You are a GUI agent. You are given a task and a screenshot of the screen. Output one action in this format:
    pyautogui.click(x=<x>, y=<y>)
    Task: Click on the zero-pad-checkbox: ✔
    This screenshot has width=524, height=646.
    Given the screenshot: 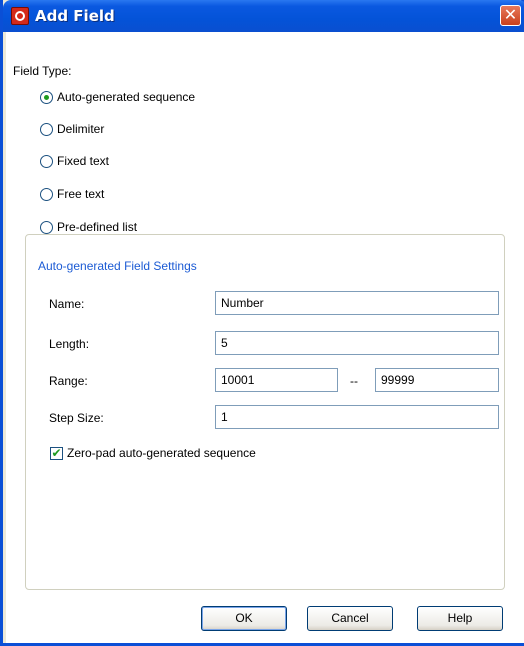 What is the action you would take?
    pyautogui.click(x=56, y=453)
    